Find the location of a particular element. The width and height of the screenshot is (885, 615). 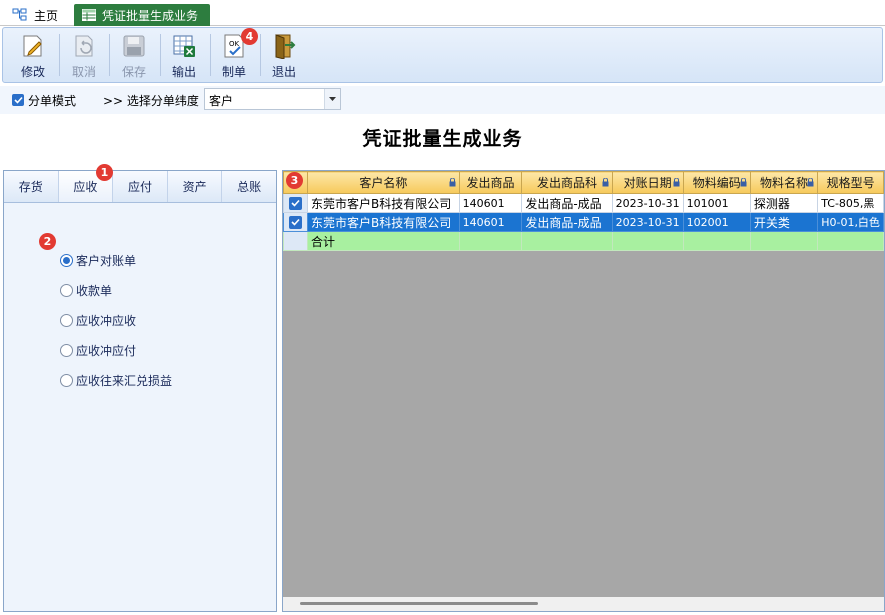

module-tabs: 存货 应收 应付 资产 总账 is located at coordinates (140, 187).